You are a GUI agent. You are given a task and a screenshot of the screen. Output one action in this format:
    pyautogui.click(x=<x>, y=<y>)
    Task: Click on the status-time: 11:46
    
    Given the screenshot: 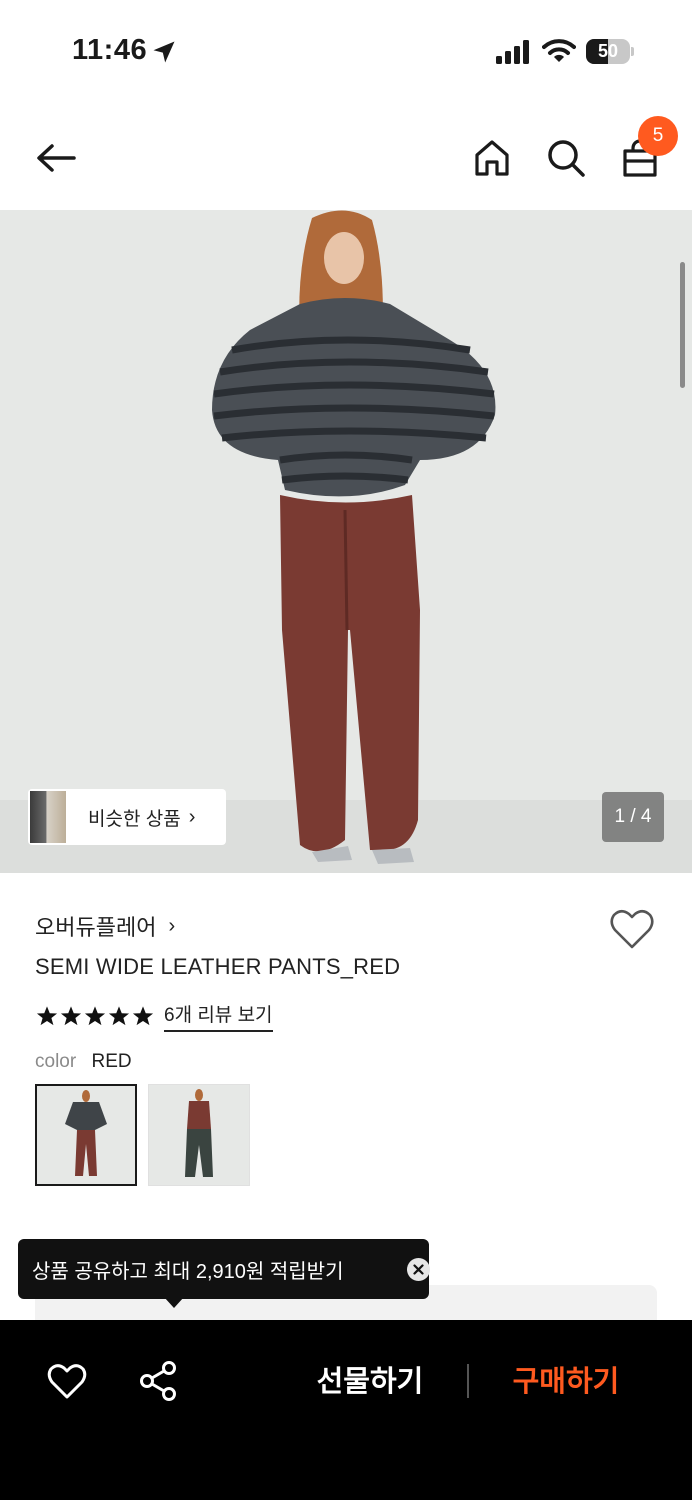 What is the action you would take?
    pyautogui.click(x=110, y=50)
    